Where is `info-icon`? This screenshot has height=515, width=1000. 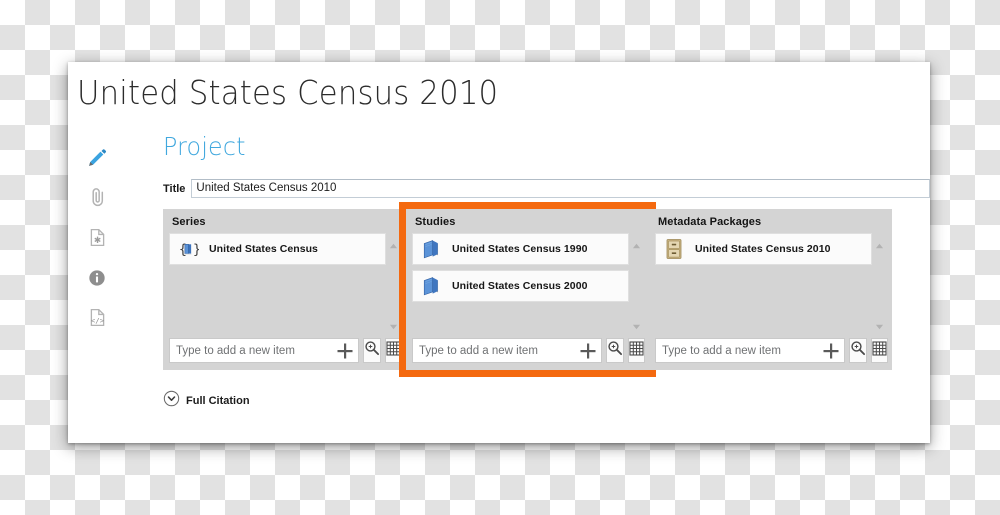
info-icon is located at coordinates (97, 280).